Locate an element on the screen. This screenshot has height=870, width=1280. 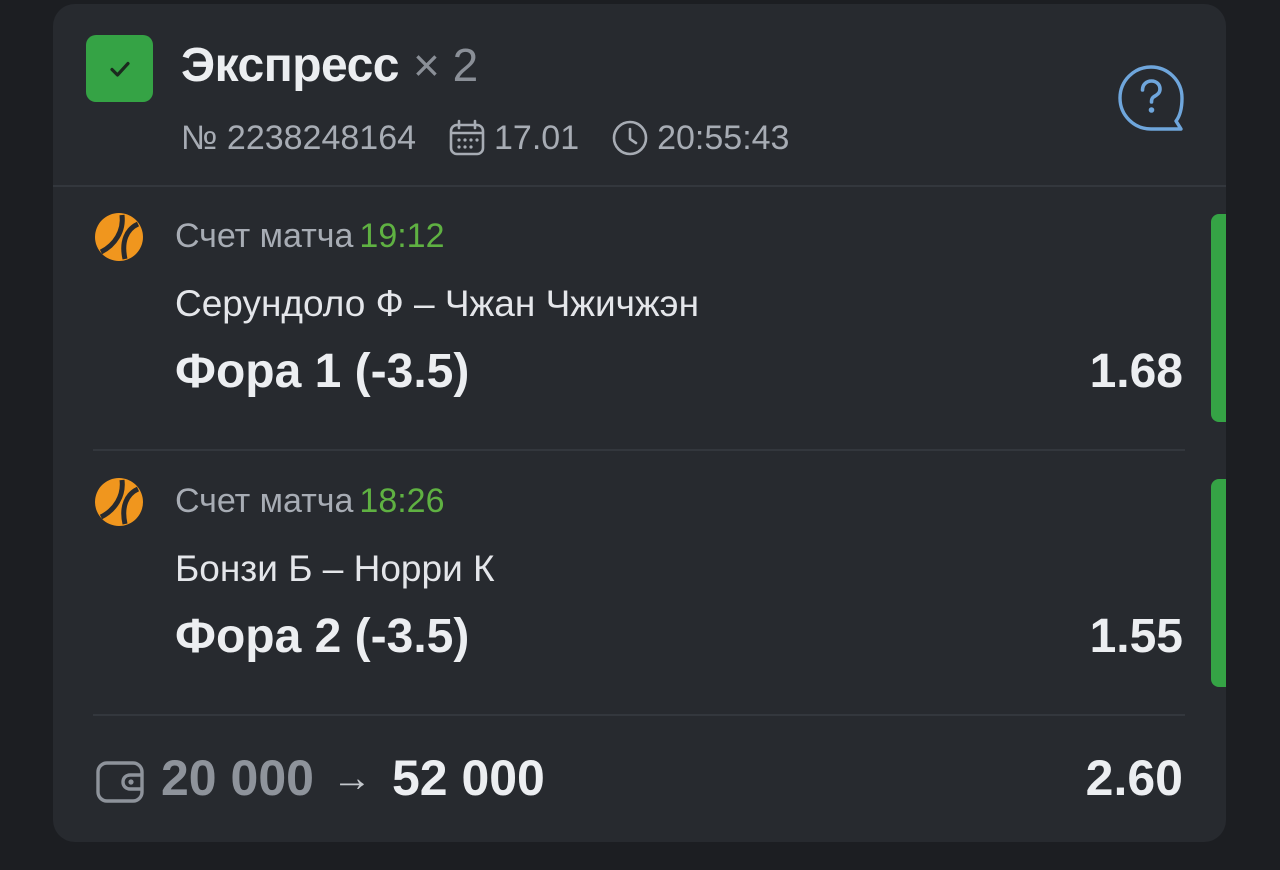
event-teams: Бонзи Б – Норри К is located at coordinates (335, 568).